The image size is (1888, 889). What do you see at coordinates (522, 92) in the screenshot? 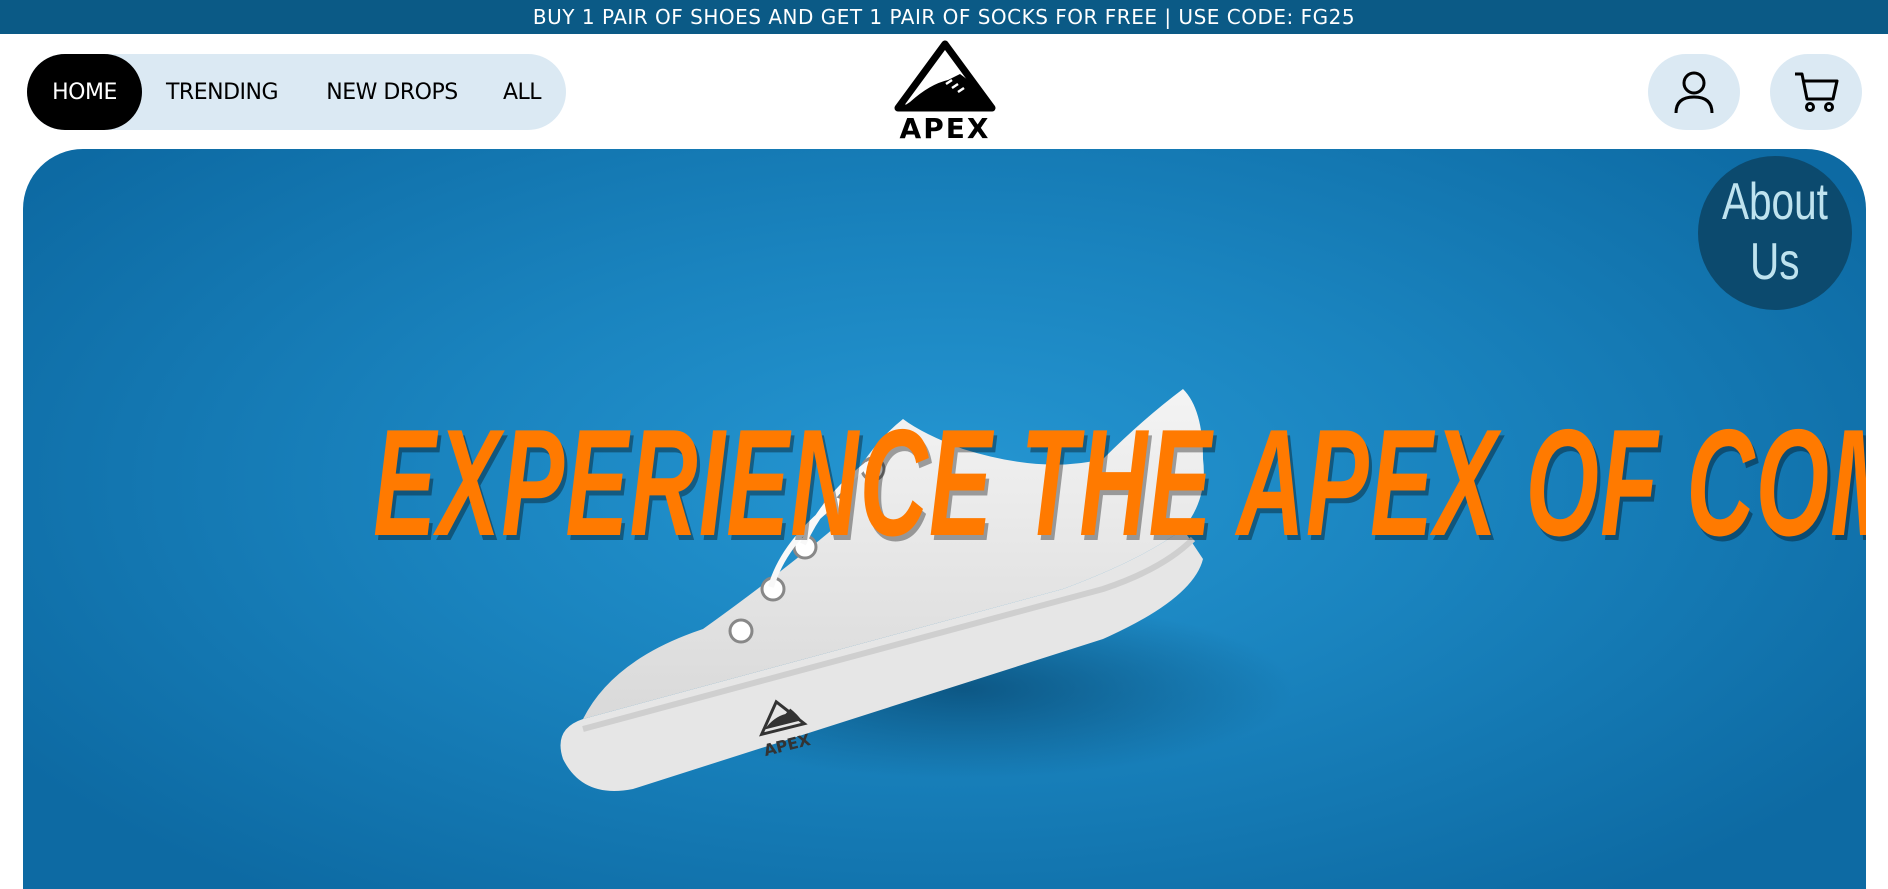
I see `nav-item-all: ALL` at bounding box center [522, 92].